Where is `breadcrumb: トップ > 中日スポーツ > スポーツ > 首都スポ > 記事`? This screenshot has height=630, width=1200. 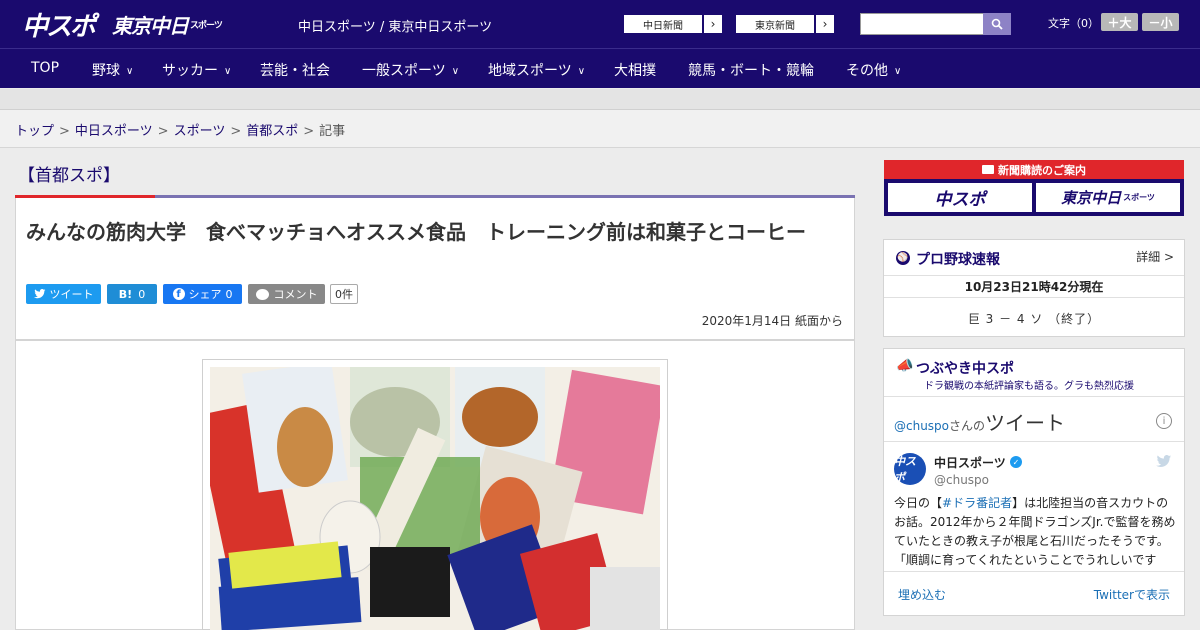 breadcrumb: トップ > 中日スポーツ > スポーツ > 首都スポ > 記事 is located at coordinates (180, 129).